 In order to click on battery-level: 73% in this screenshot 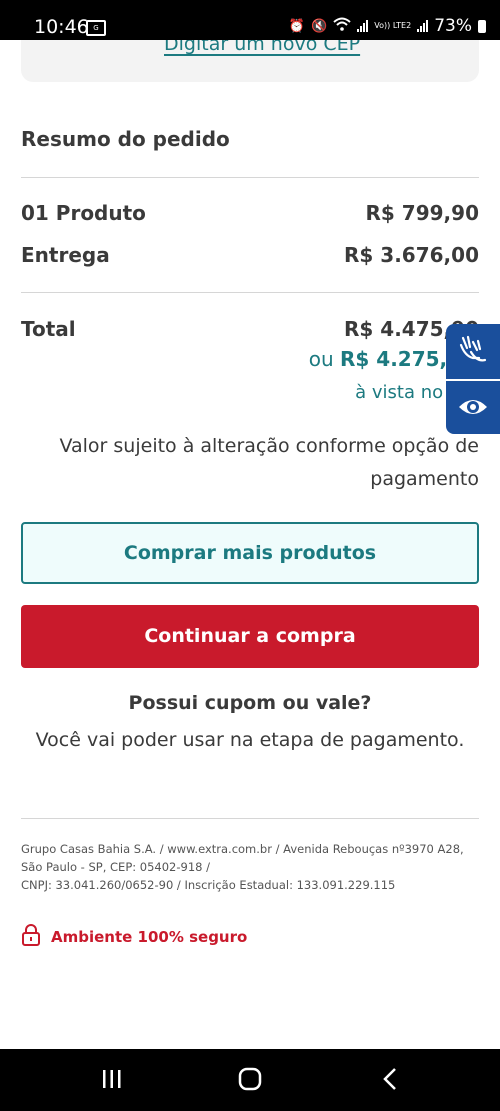, I will do `click(453, 26)`.